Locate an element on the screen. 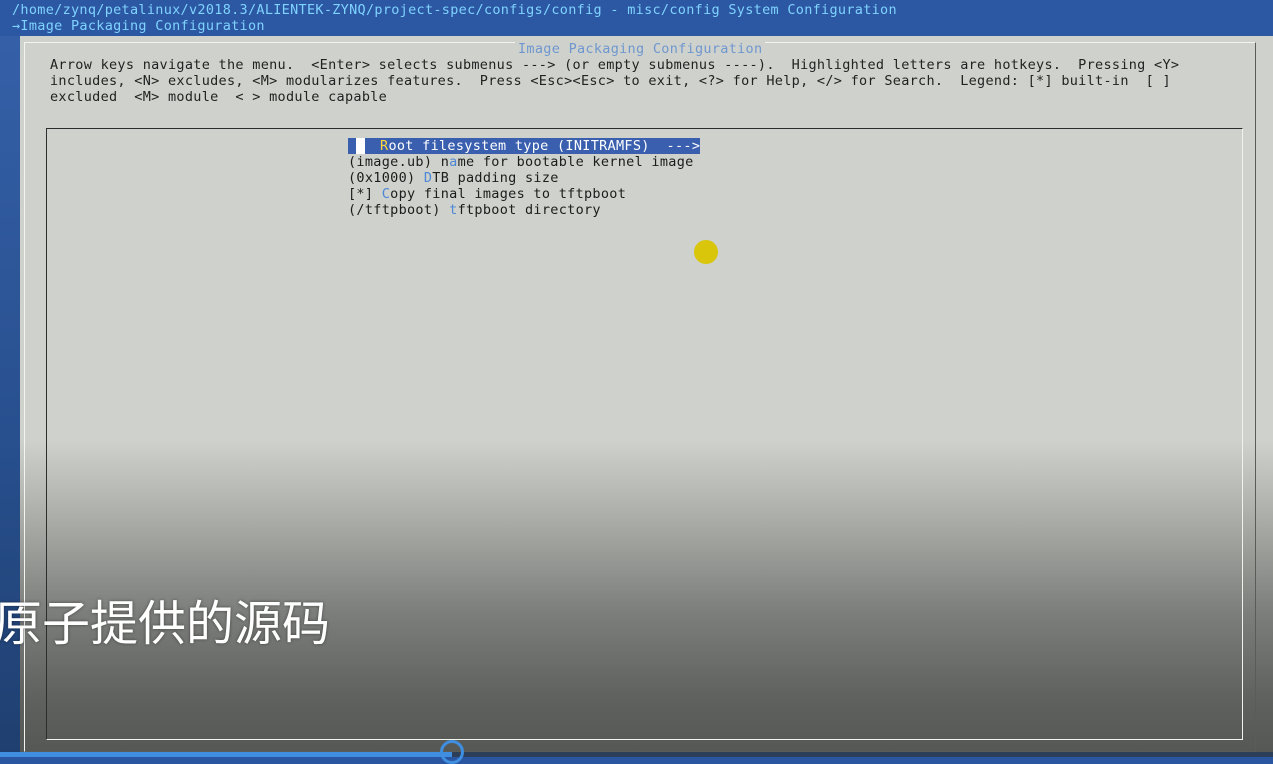 The width and height of the screenshot is (1273, 764). menu-item-root-filesystem-type: Root filesystem type (INITRAMFS) ---> is located at coordinates (524, 146).